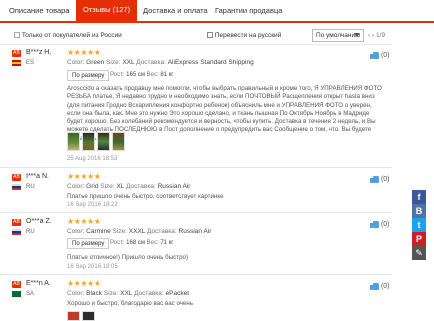 Image resolution: width=434 pixels, height=321 pixels. What do you see at coordinates (419, 239) in the screenshot?
I see `pinterest-share-icon: P` at bounding box center [419, 239].